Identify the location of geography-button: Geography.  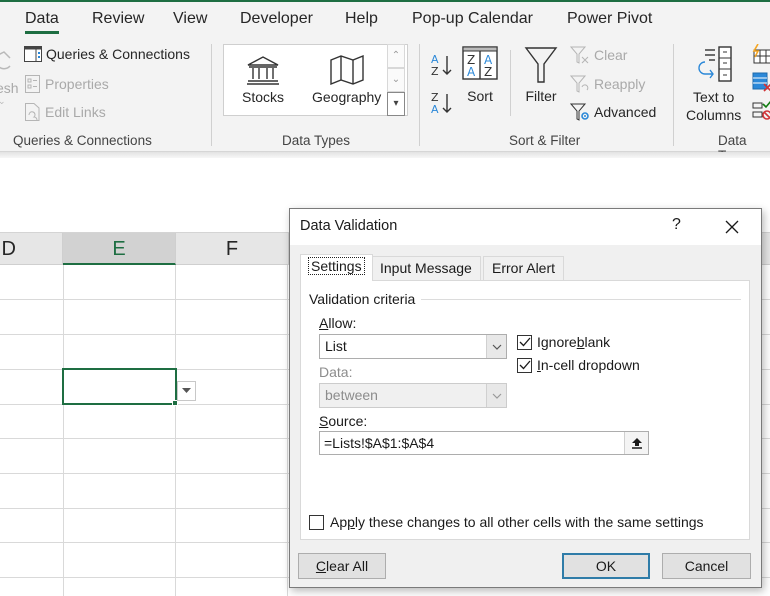
(346, 80).